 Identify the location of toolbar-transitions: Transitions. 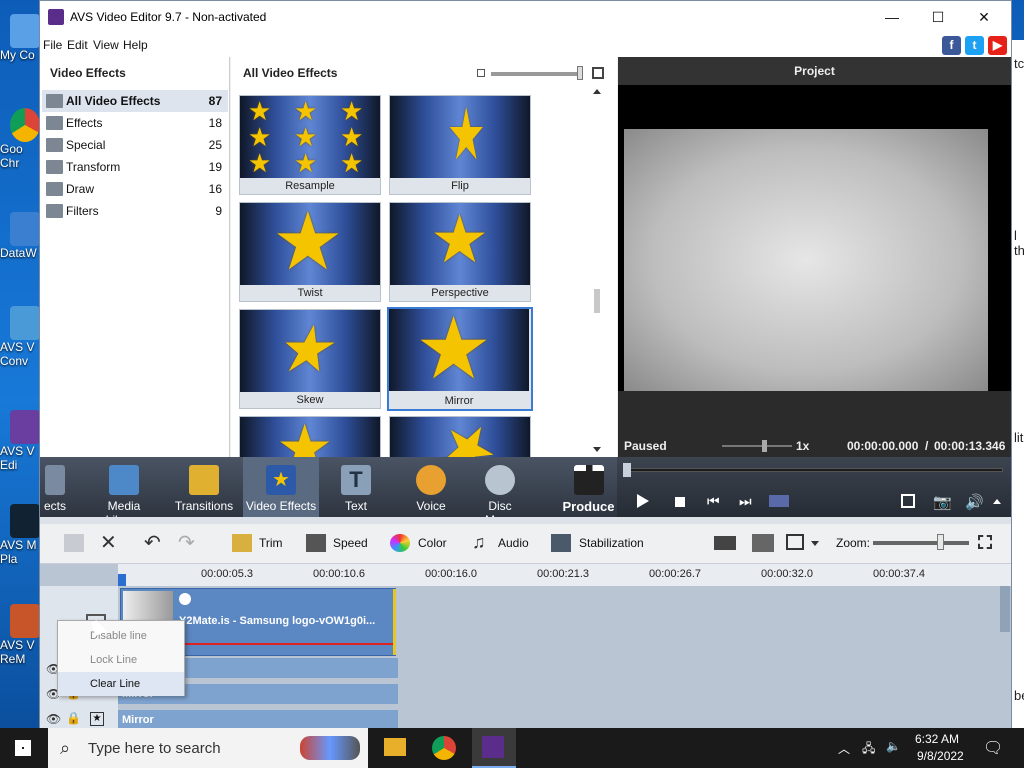
(204, 487).